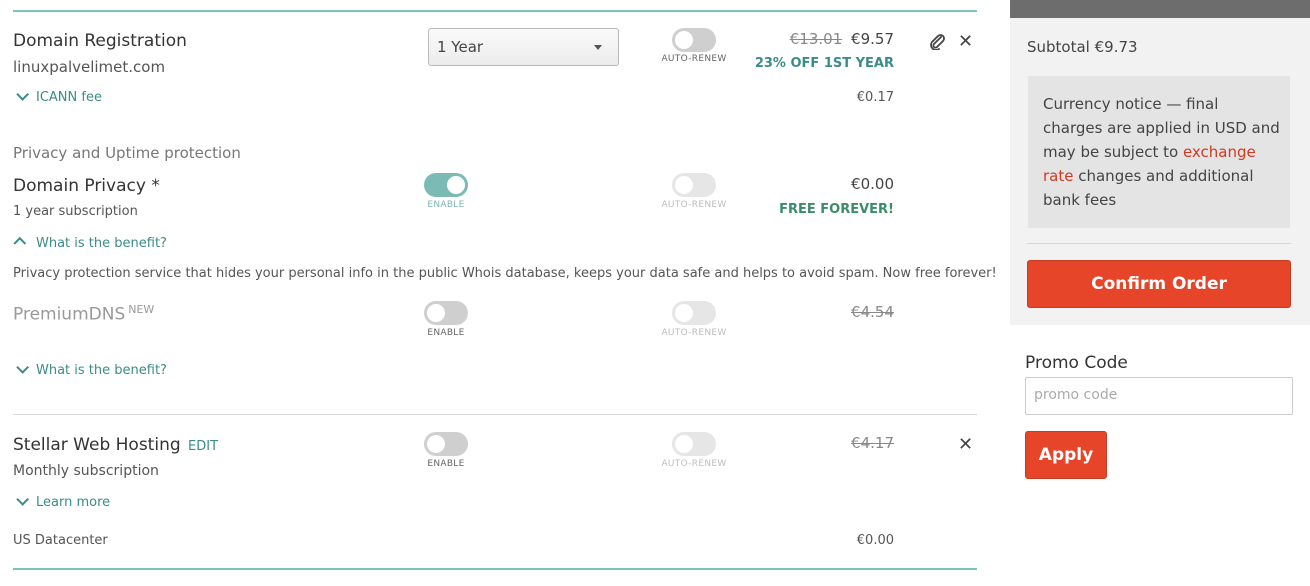  I want to click on notice-text-end: changes and additional bank fees, so click(1148, 188).